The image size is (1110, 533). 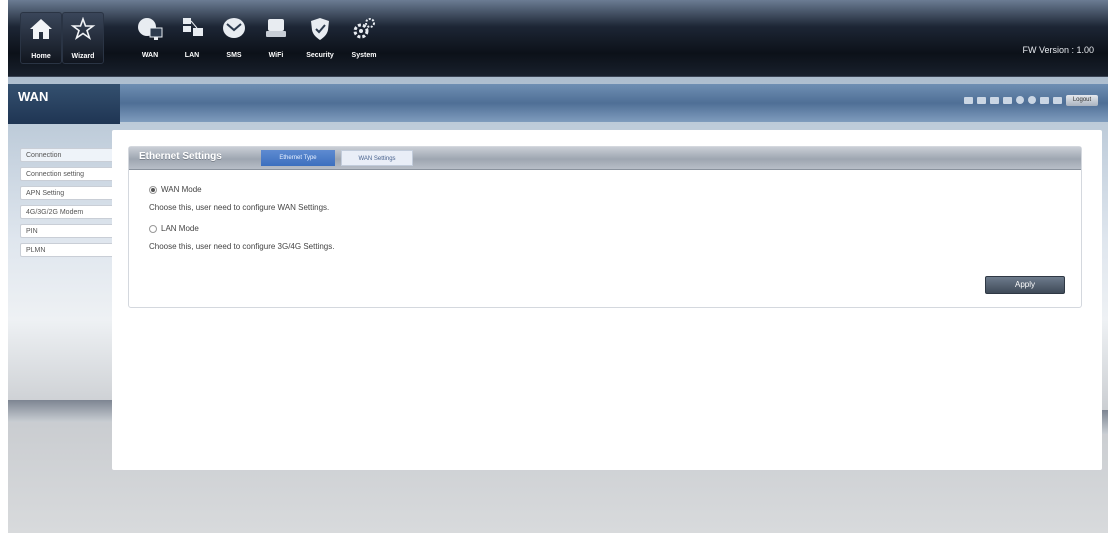 I want to click on battery-icon, so click(x=1057, y=100).